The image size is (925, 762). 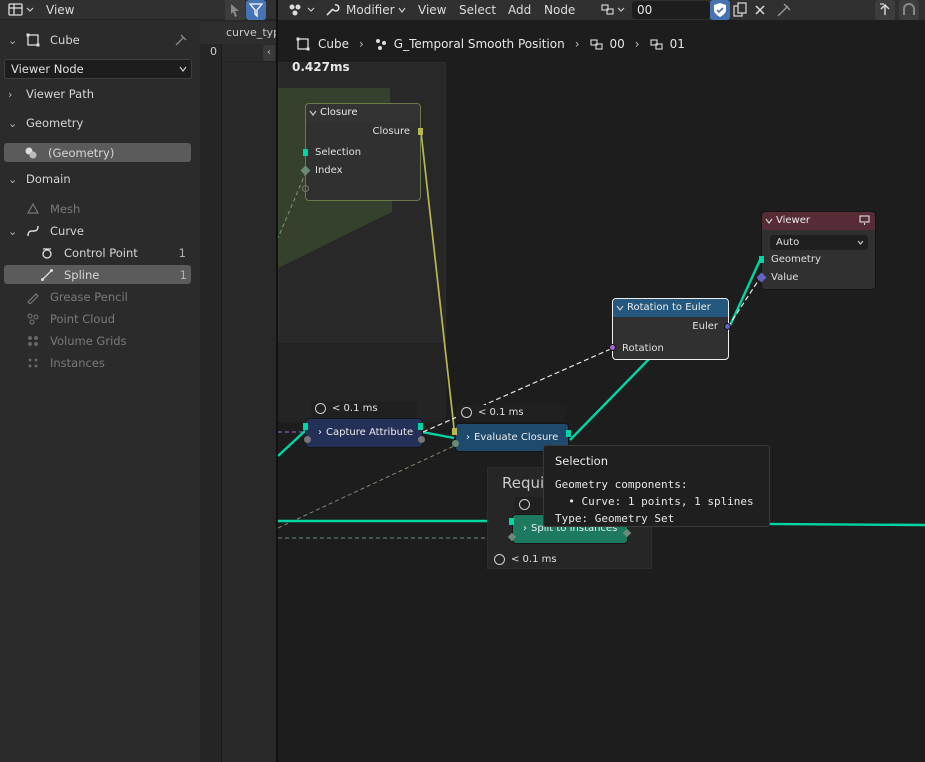 I want to click on timing-label: < 0.1 ms, so click(x=355, y=408).